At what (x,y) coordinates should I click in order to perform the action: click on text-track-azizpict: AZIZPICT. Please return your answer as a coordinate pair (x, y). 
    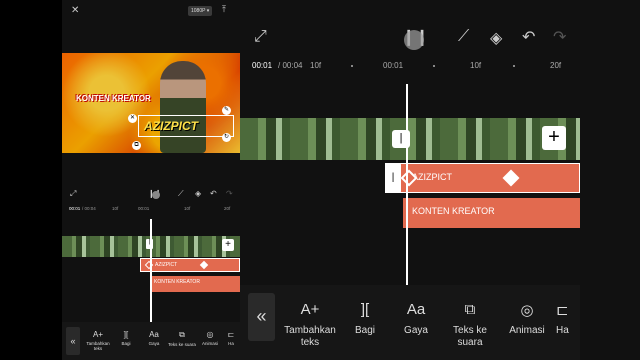
    Looking at the image, I should click on (190, 265).